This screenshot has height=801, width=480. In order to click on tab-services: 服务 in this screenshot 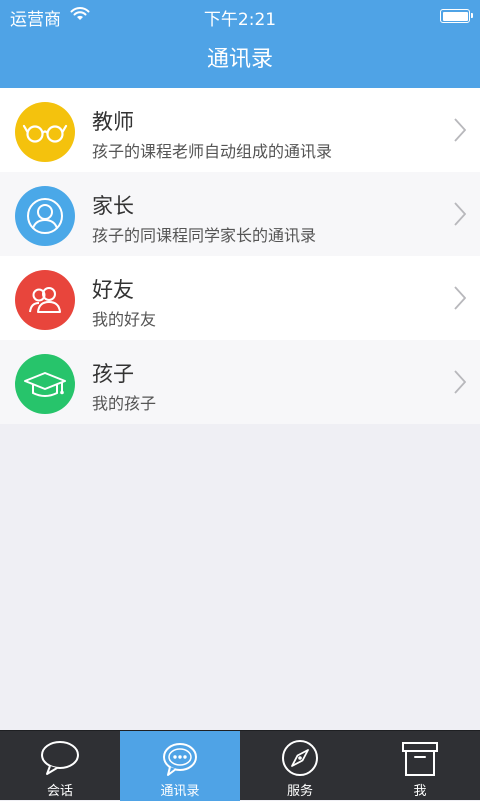, I will do `click(300, 766)`.